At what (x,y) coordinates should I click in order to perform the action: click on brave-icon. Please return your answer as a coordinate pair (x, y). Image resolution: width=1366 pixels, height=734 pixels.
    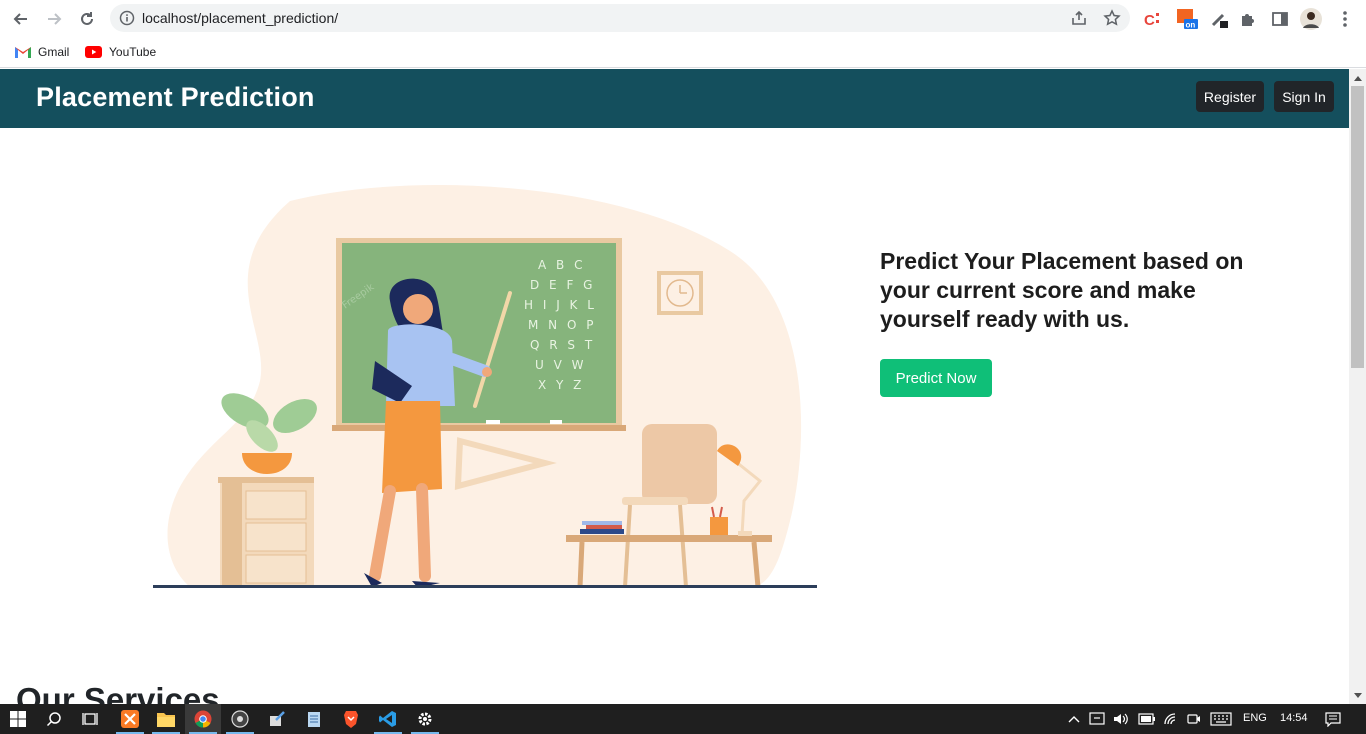
    Looking at the image, I should click on (351, 719).